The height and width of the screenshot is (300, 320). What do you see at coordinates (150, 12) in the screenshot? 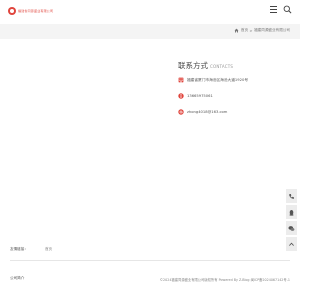
I see `top-header: 福建省同源盛业有限公司` at bounding box center [150, 12].